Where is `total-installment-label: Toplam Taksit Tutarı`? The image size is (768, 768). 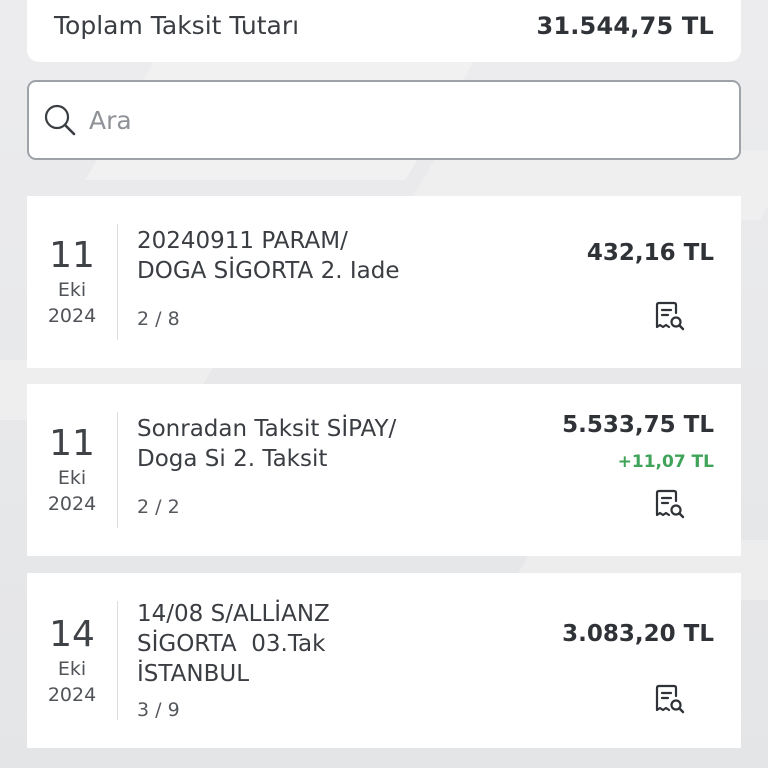
total-installment-label: Toplam Taksit Tutarı is located at coordinates (177, 25).